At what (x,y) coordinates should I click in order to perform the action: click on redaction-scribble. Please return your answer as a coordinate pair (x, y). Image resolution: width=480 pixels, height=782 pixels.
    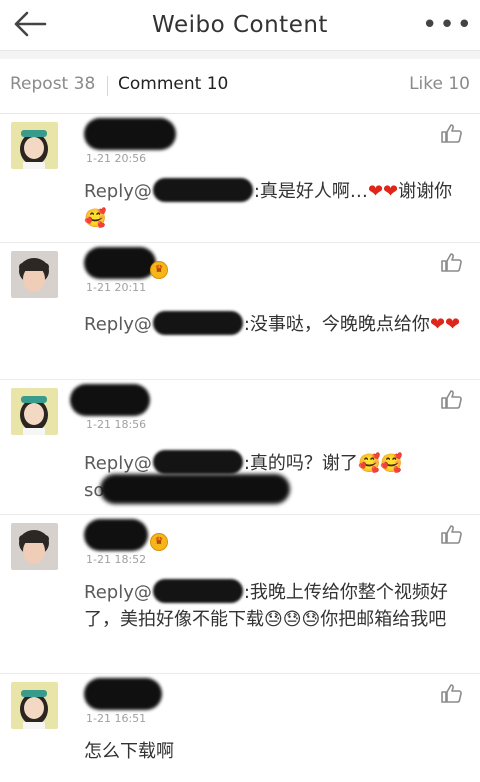
    Looking at the image, I should click on (195, 489).